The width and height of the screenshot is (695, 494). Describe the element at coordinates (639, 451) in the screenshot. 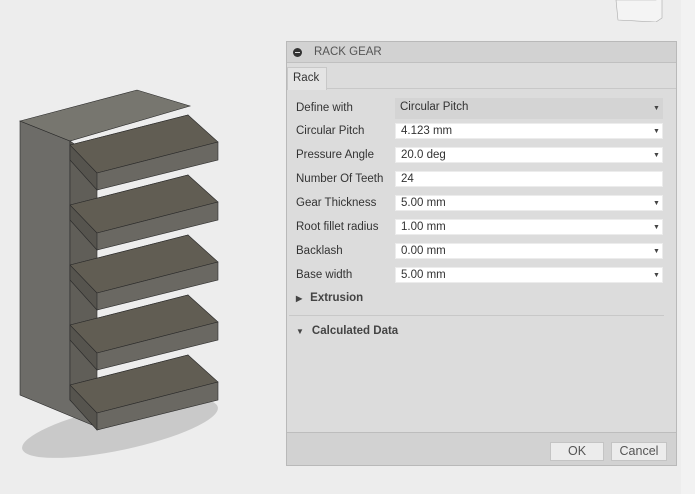

I see `cancel-button: Cancel` at that location.